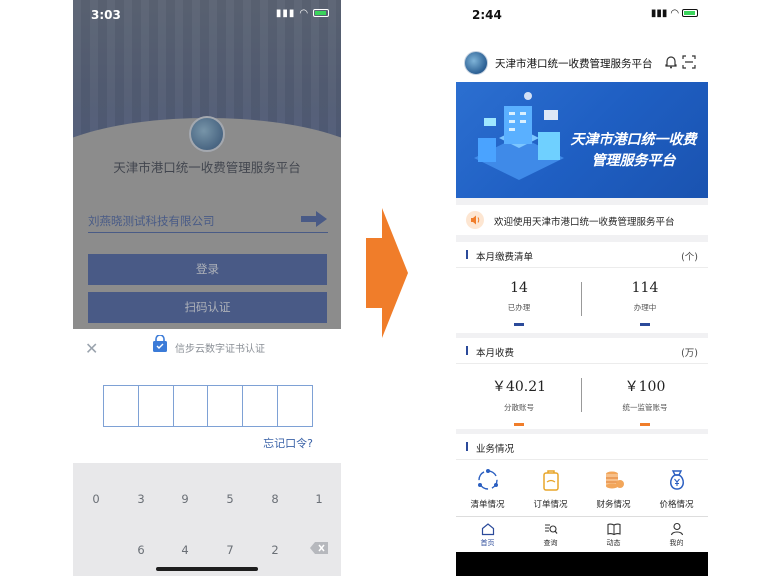  I want to click on hero-banner: 天津市港口统一收费 管理服务平台, so click(582, 140).